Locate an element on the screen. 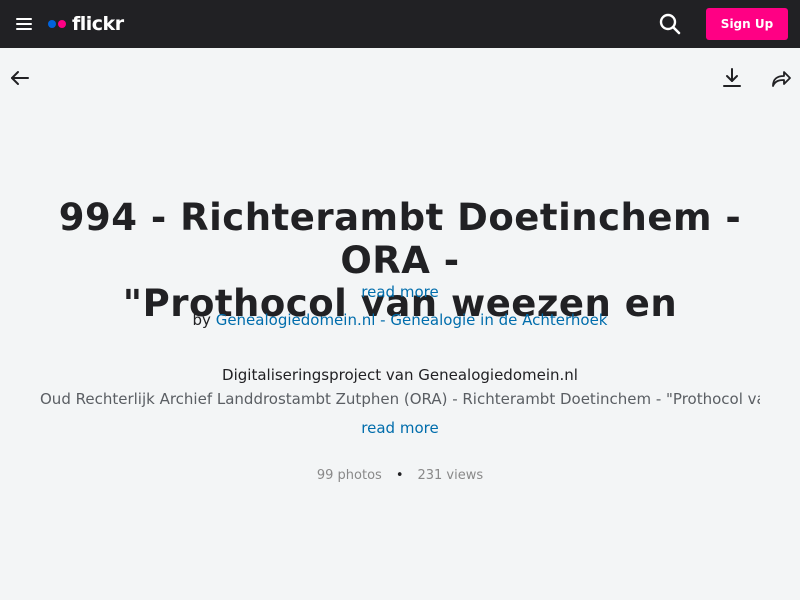 This screenshot has height=600, width=800. share-icon is located at coordinates (781, 78).